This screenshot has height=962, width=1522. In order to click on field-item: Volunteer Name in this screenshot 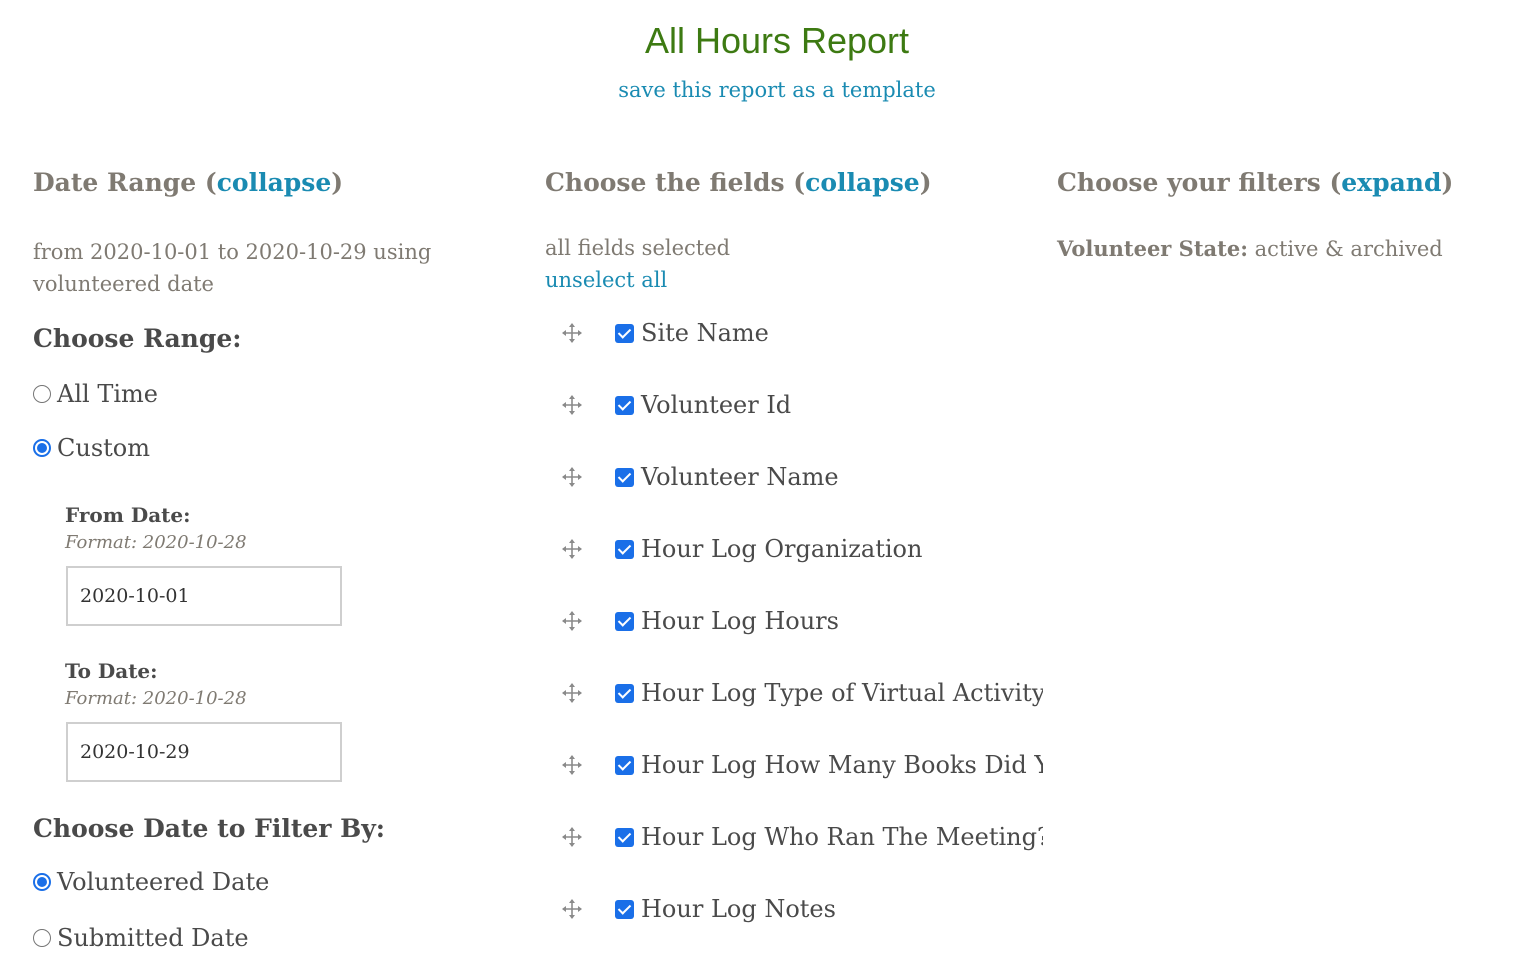, I will do `click(802, 477)`.